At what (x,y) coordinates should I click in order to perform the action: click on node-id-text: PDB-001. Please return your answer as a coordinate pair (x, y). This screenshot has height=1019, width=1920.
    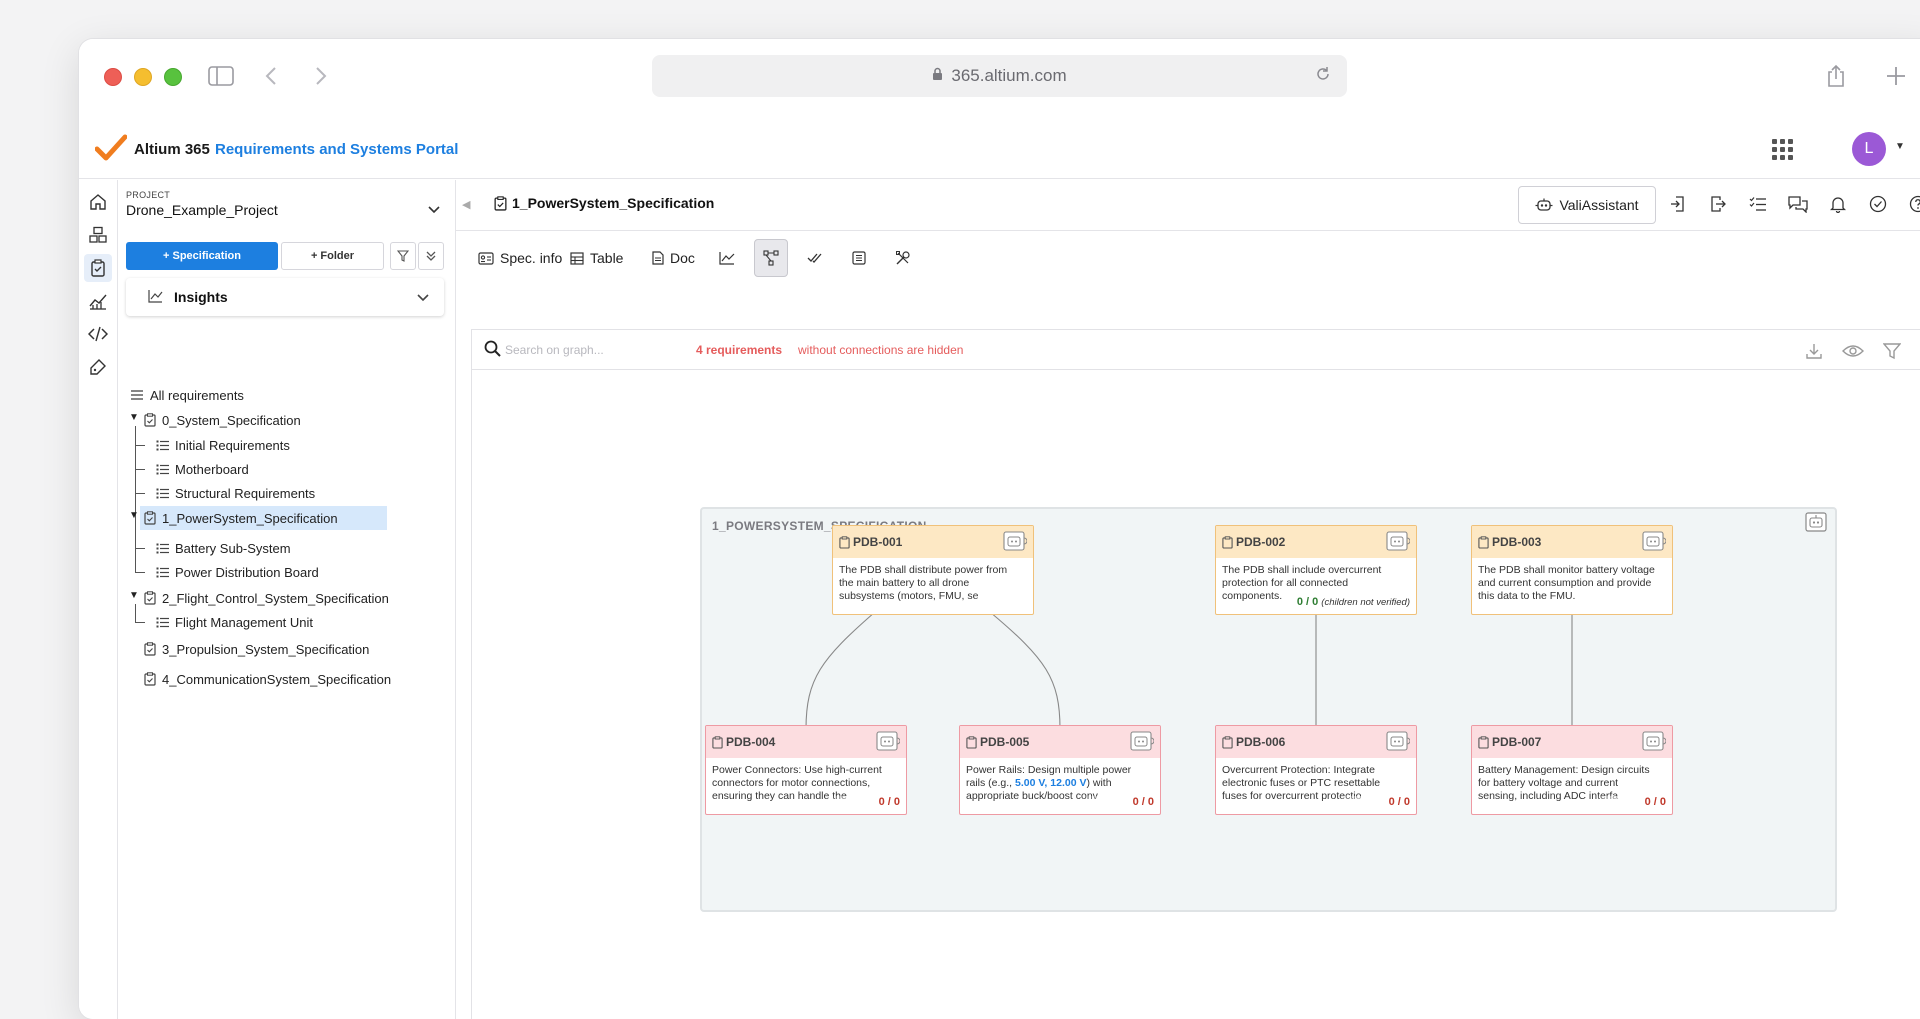
    Looking at the image, I should click on (877, 542).